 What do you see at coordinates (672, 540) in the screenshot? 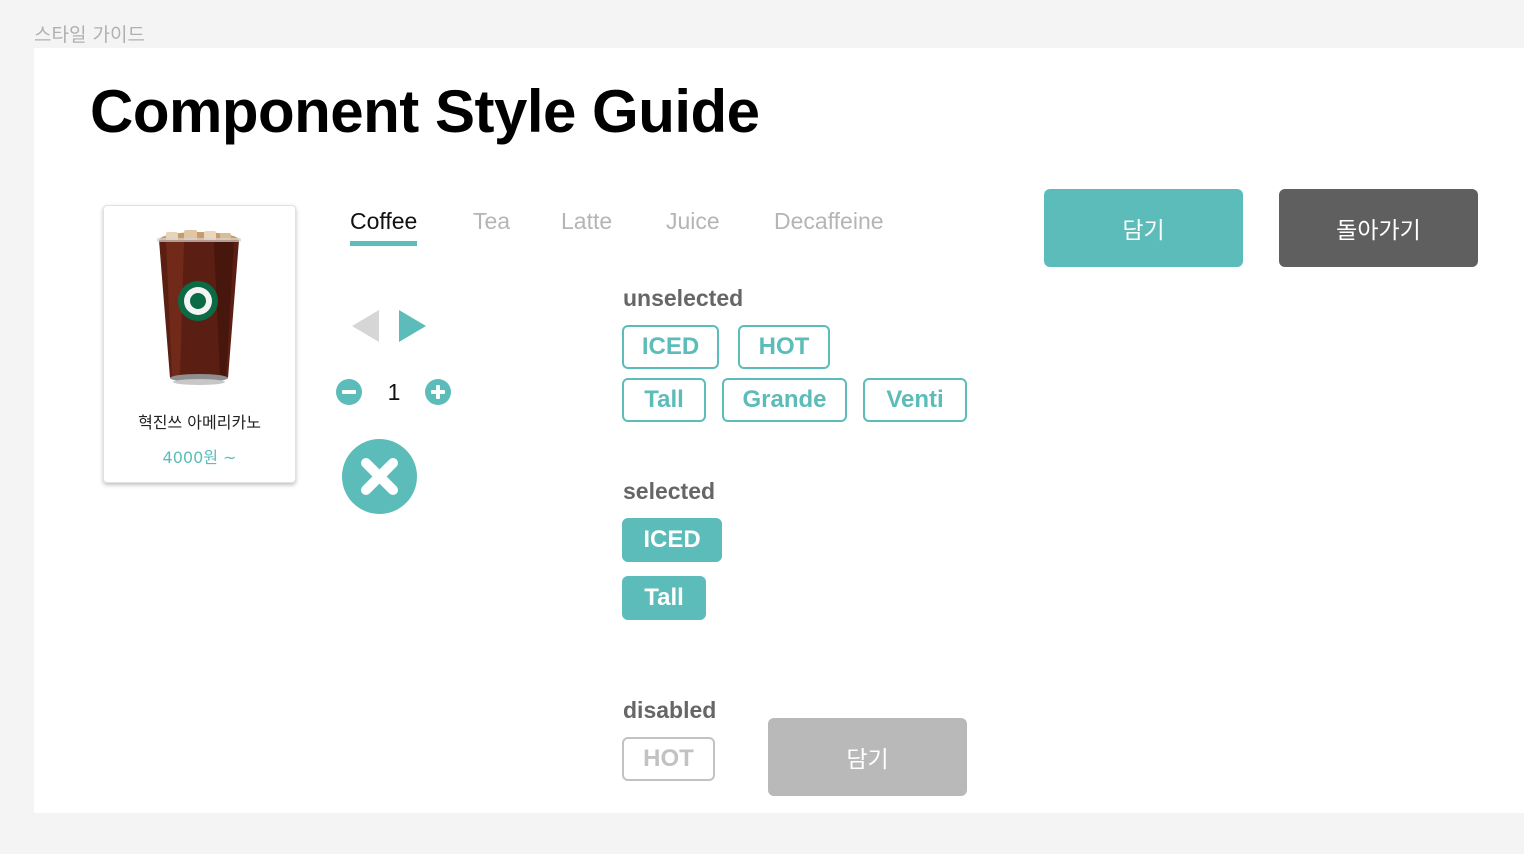
I see `option-iced-selected: ICED` at bounding box center [672, 540].